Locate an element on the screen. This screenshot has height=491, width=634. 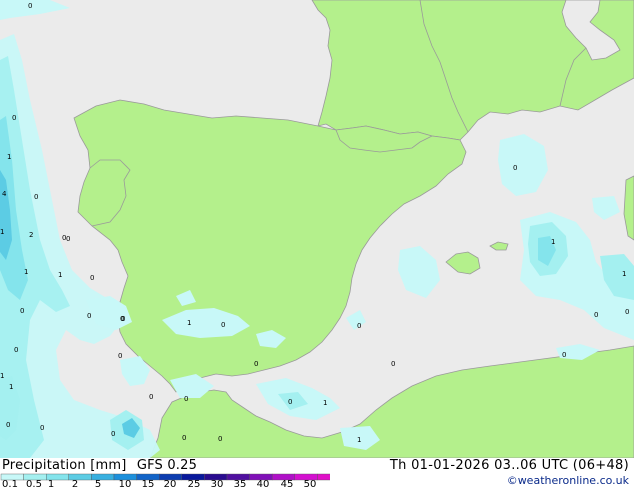
legend-variable: Precipitation [mm] is located at coordinates (64, 465).